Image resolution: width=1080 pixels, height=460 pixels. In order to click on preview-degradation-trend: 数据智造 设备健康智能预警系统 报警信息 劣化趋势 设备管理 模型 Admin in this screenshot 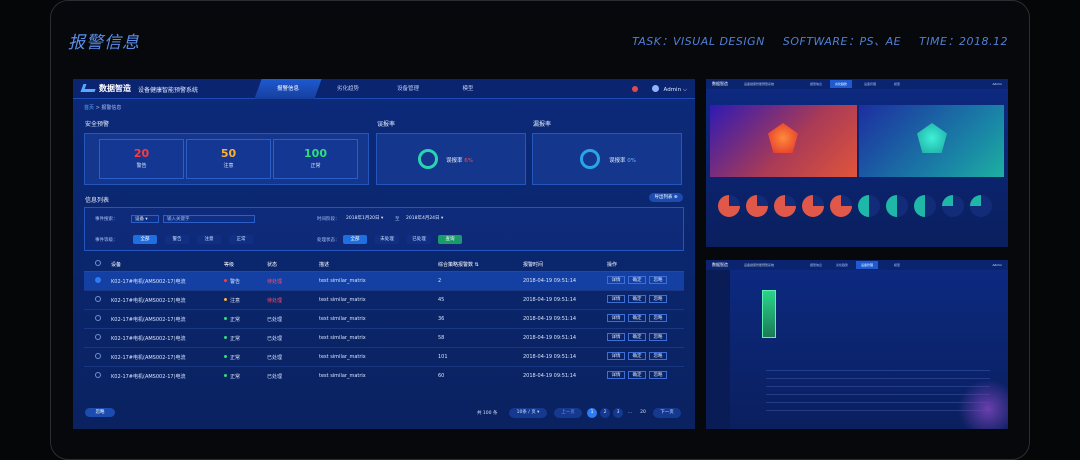, I will do `click(857, 163)`.